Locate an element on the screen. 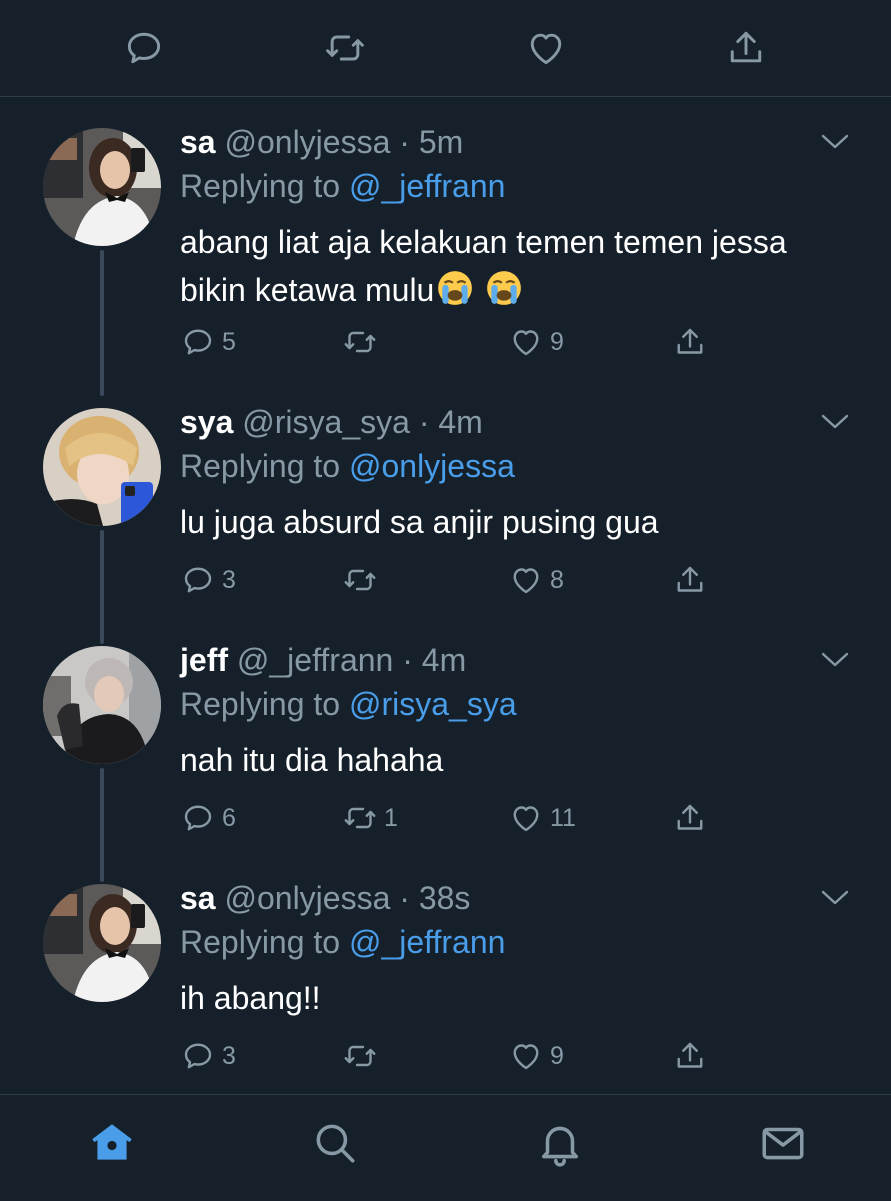 This screenshot has width=891, height=1201. tweet-actions: 3 8 is located at coordinates (460, 580).